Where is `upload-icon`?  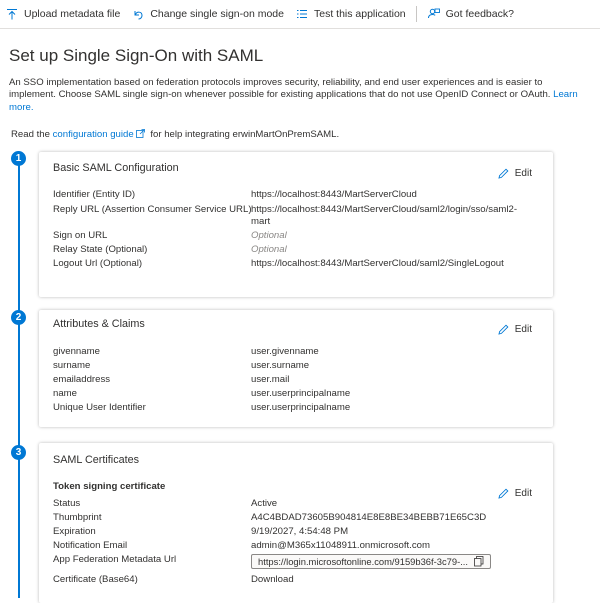 upload-icon is located at coordinates (12, 14).